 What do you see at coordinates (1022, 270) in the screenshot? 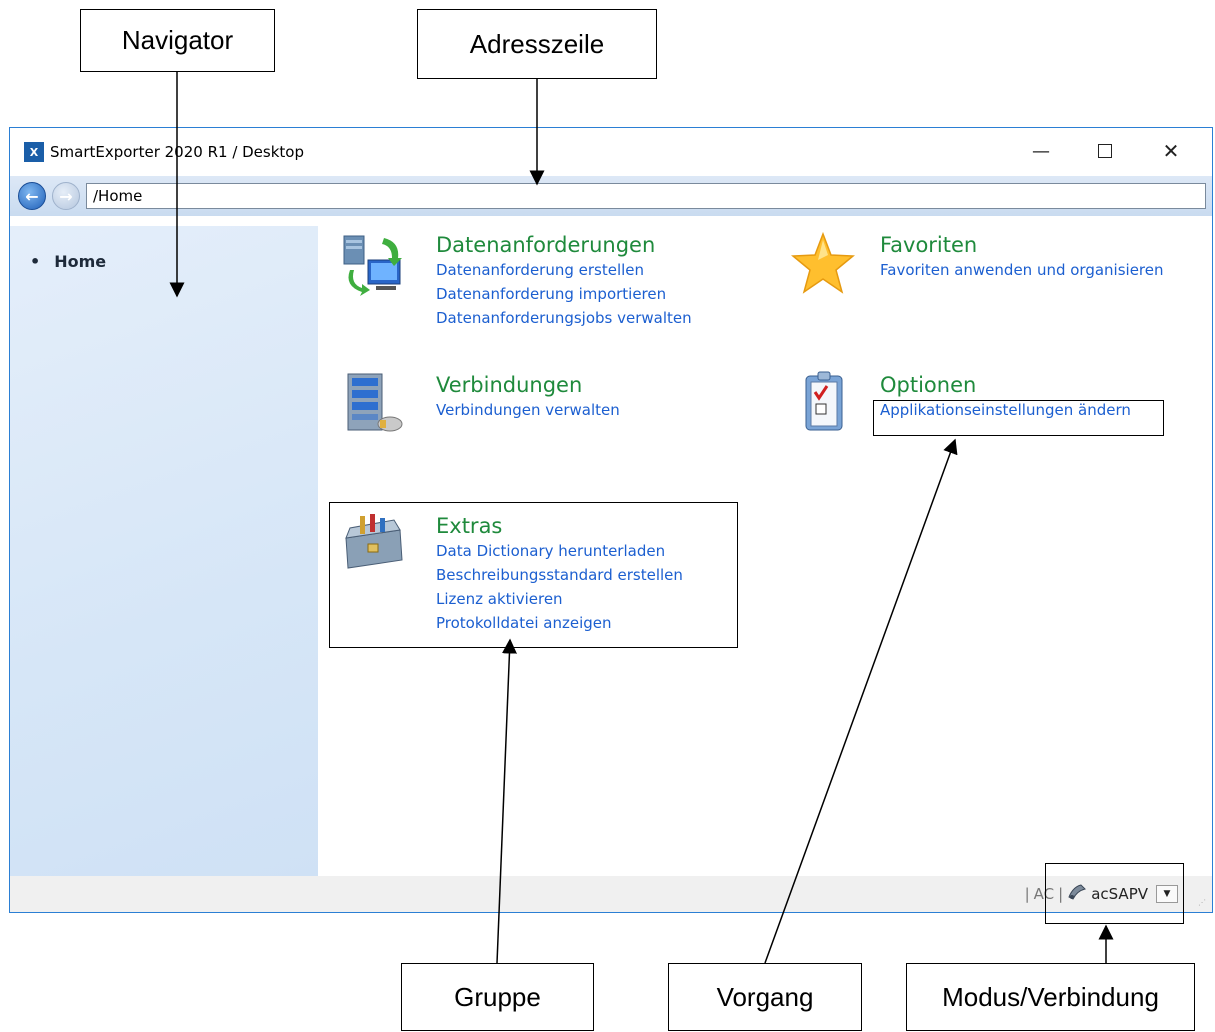
I see `link-favoriten-anwenden: Favoriten anwenden und organisieren` at bounding box center [1022, 270].